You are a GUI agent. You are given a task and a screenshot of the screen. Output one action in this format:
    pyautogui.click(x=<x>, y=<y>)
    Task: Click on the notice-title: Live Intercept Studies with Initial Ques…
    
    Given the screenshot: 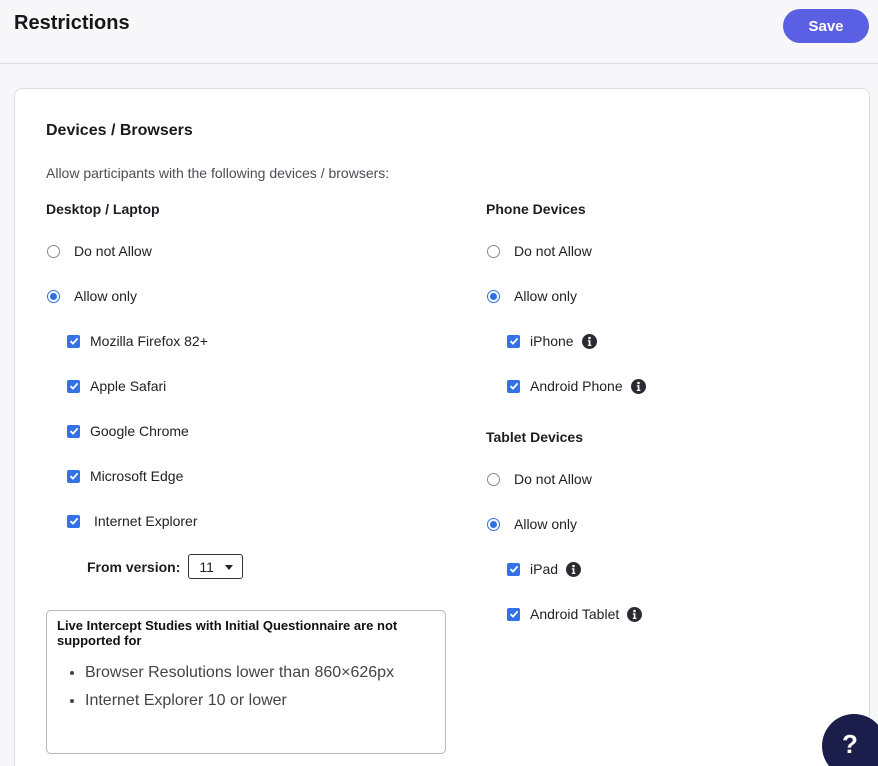 What is the action you would take?
    pyautogui.click(x=227, y=633)
    